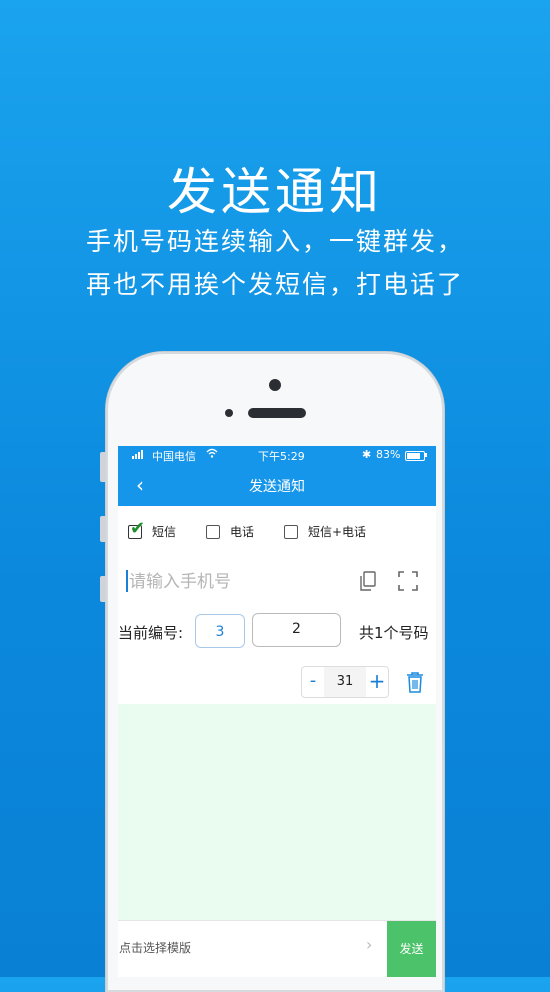  I want to click on bottom-bar: 点击选择模版 › 发送, so click(277, 948).